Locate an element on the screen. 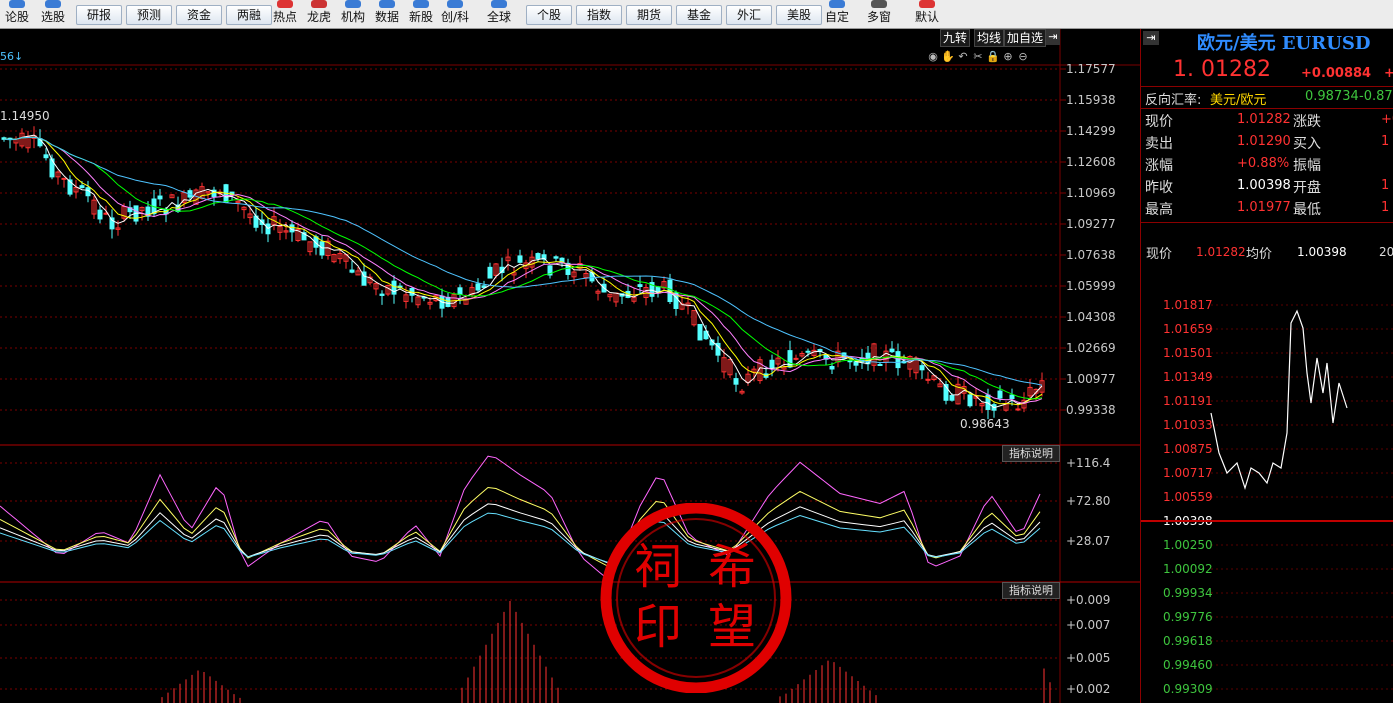 The height and width of the screenshot is (703, 1393). toolbar-item-6: 热点 is located at coordinates (285, 14).